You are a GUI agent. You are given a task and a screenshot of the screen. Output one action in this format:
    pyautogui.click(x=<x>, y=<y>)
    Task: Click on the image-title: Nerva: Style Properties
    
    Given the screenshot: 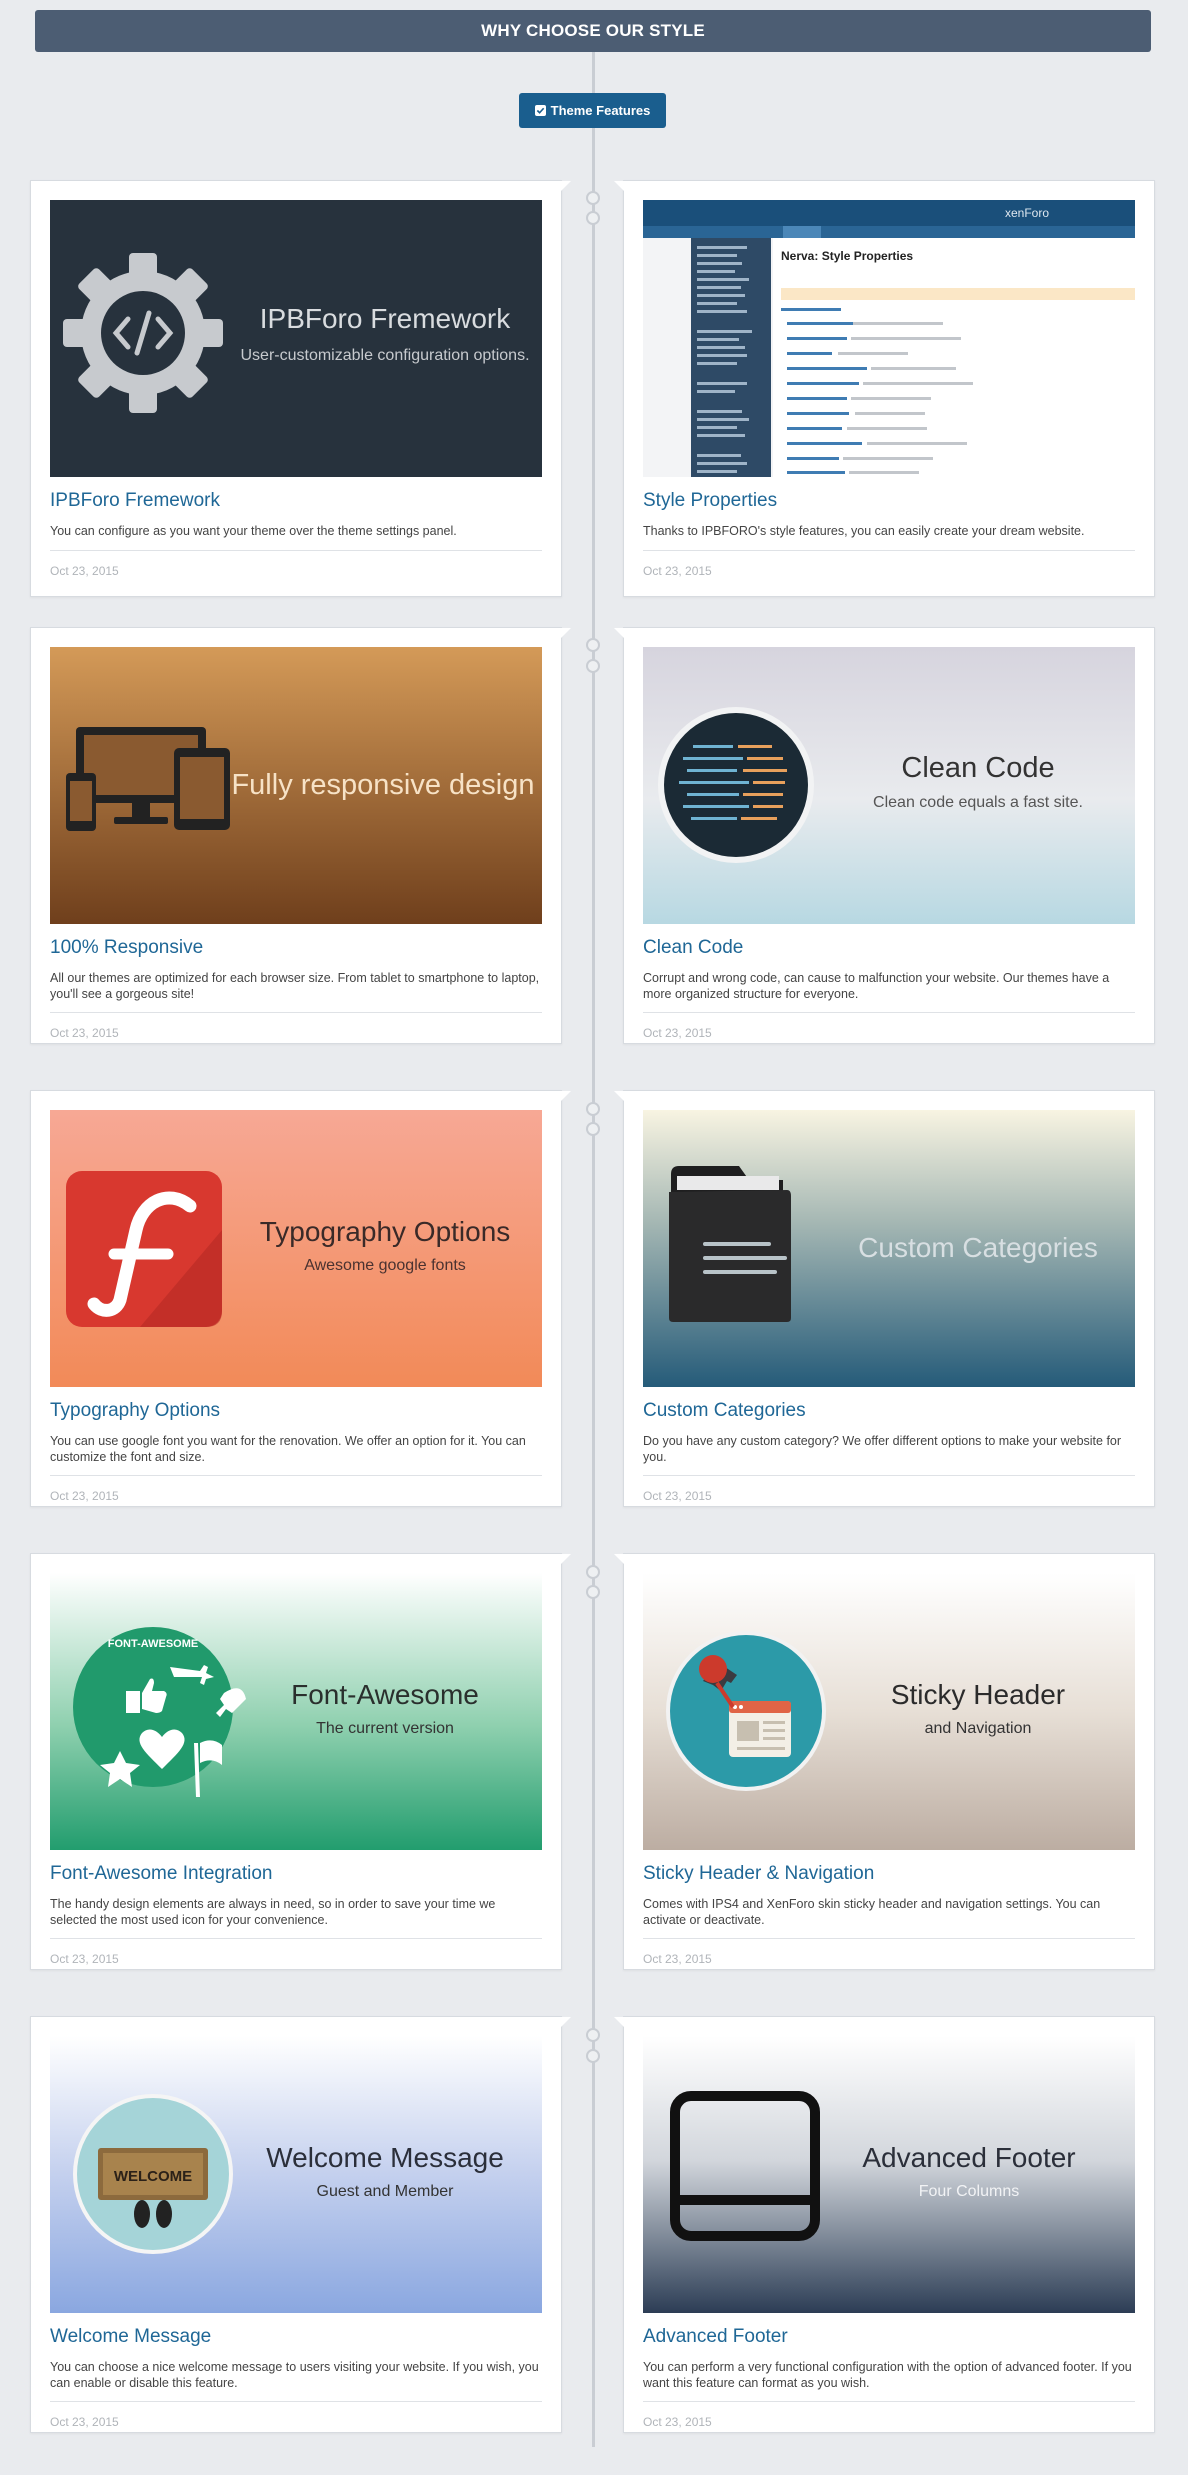 What is the action you would take?
    pyautogui.click(x=847, y=256)
    